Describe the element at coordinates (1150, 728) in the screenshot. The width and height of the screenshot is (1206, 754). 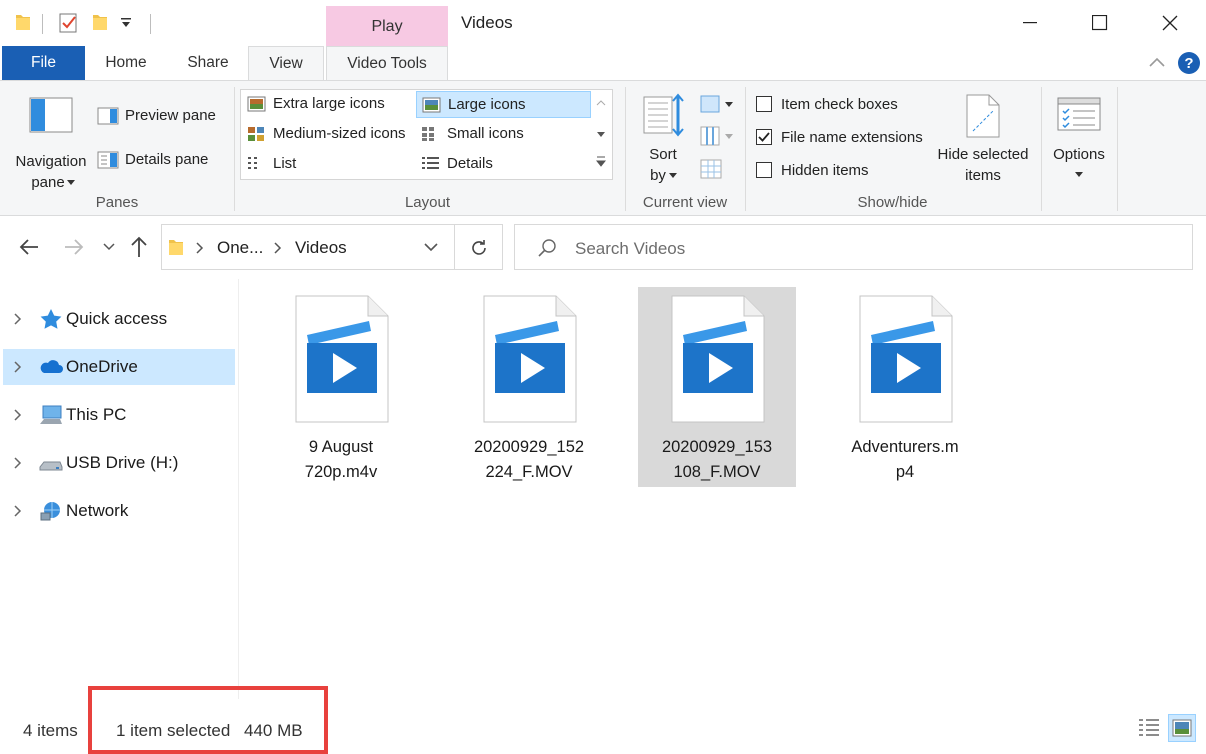
I see `details-view-button` at that location.